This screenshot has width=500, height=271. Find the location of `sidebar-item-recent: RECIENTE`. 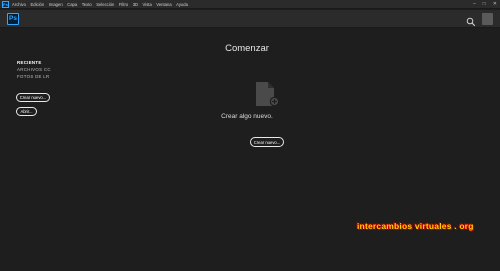

sidebar-item-recent: RECIENTE is located at coordinates (29, 63).